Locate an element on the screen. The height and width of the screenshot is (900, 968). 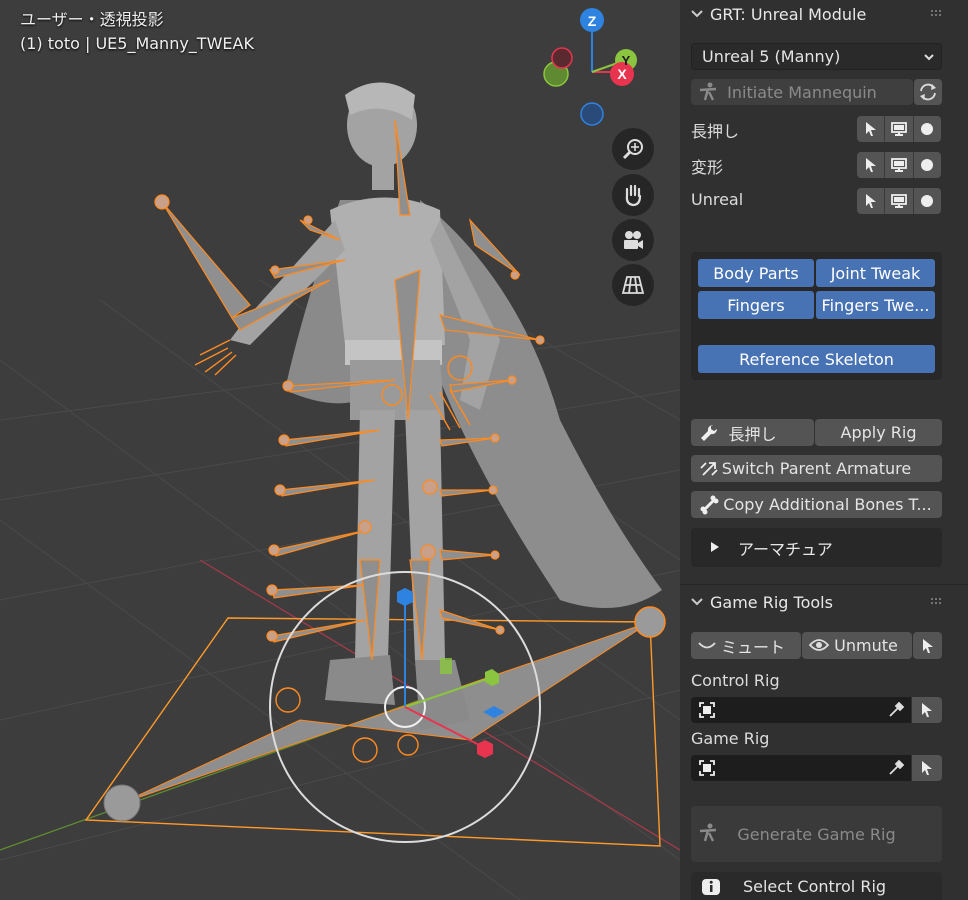
apply-rig-button: Apply Rig is located at coordinates (878, 432).